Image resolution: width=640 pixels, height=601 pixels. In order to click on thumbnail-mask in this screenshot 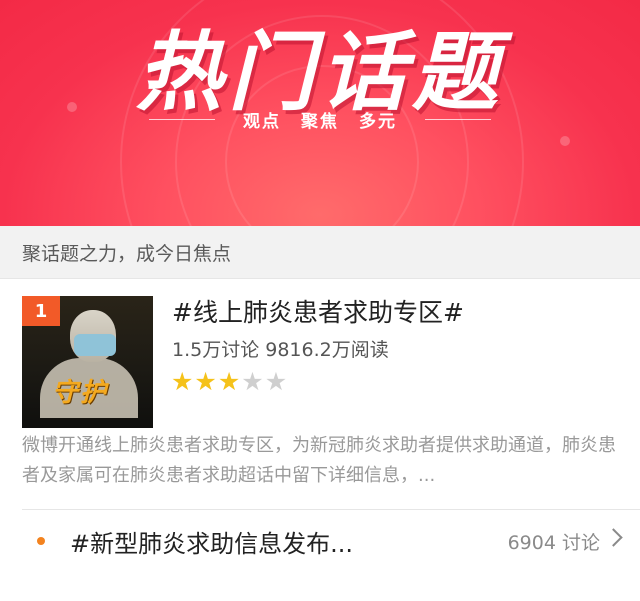, I will do `click(95, 345)`.